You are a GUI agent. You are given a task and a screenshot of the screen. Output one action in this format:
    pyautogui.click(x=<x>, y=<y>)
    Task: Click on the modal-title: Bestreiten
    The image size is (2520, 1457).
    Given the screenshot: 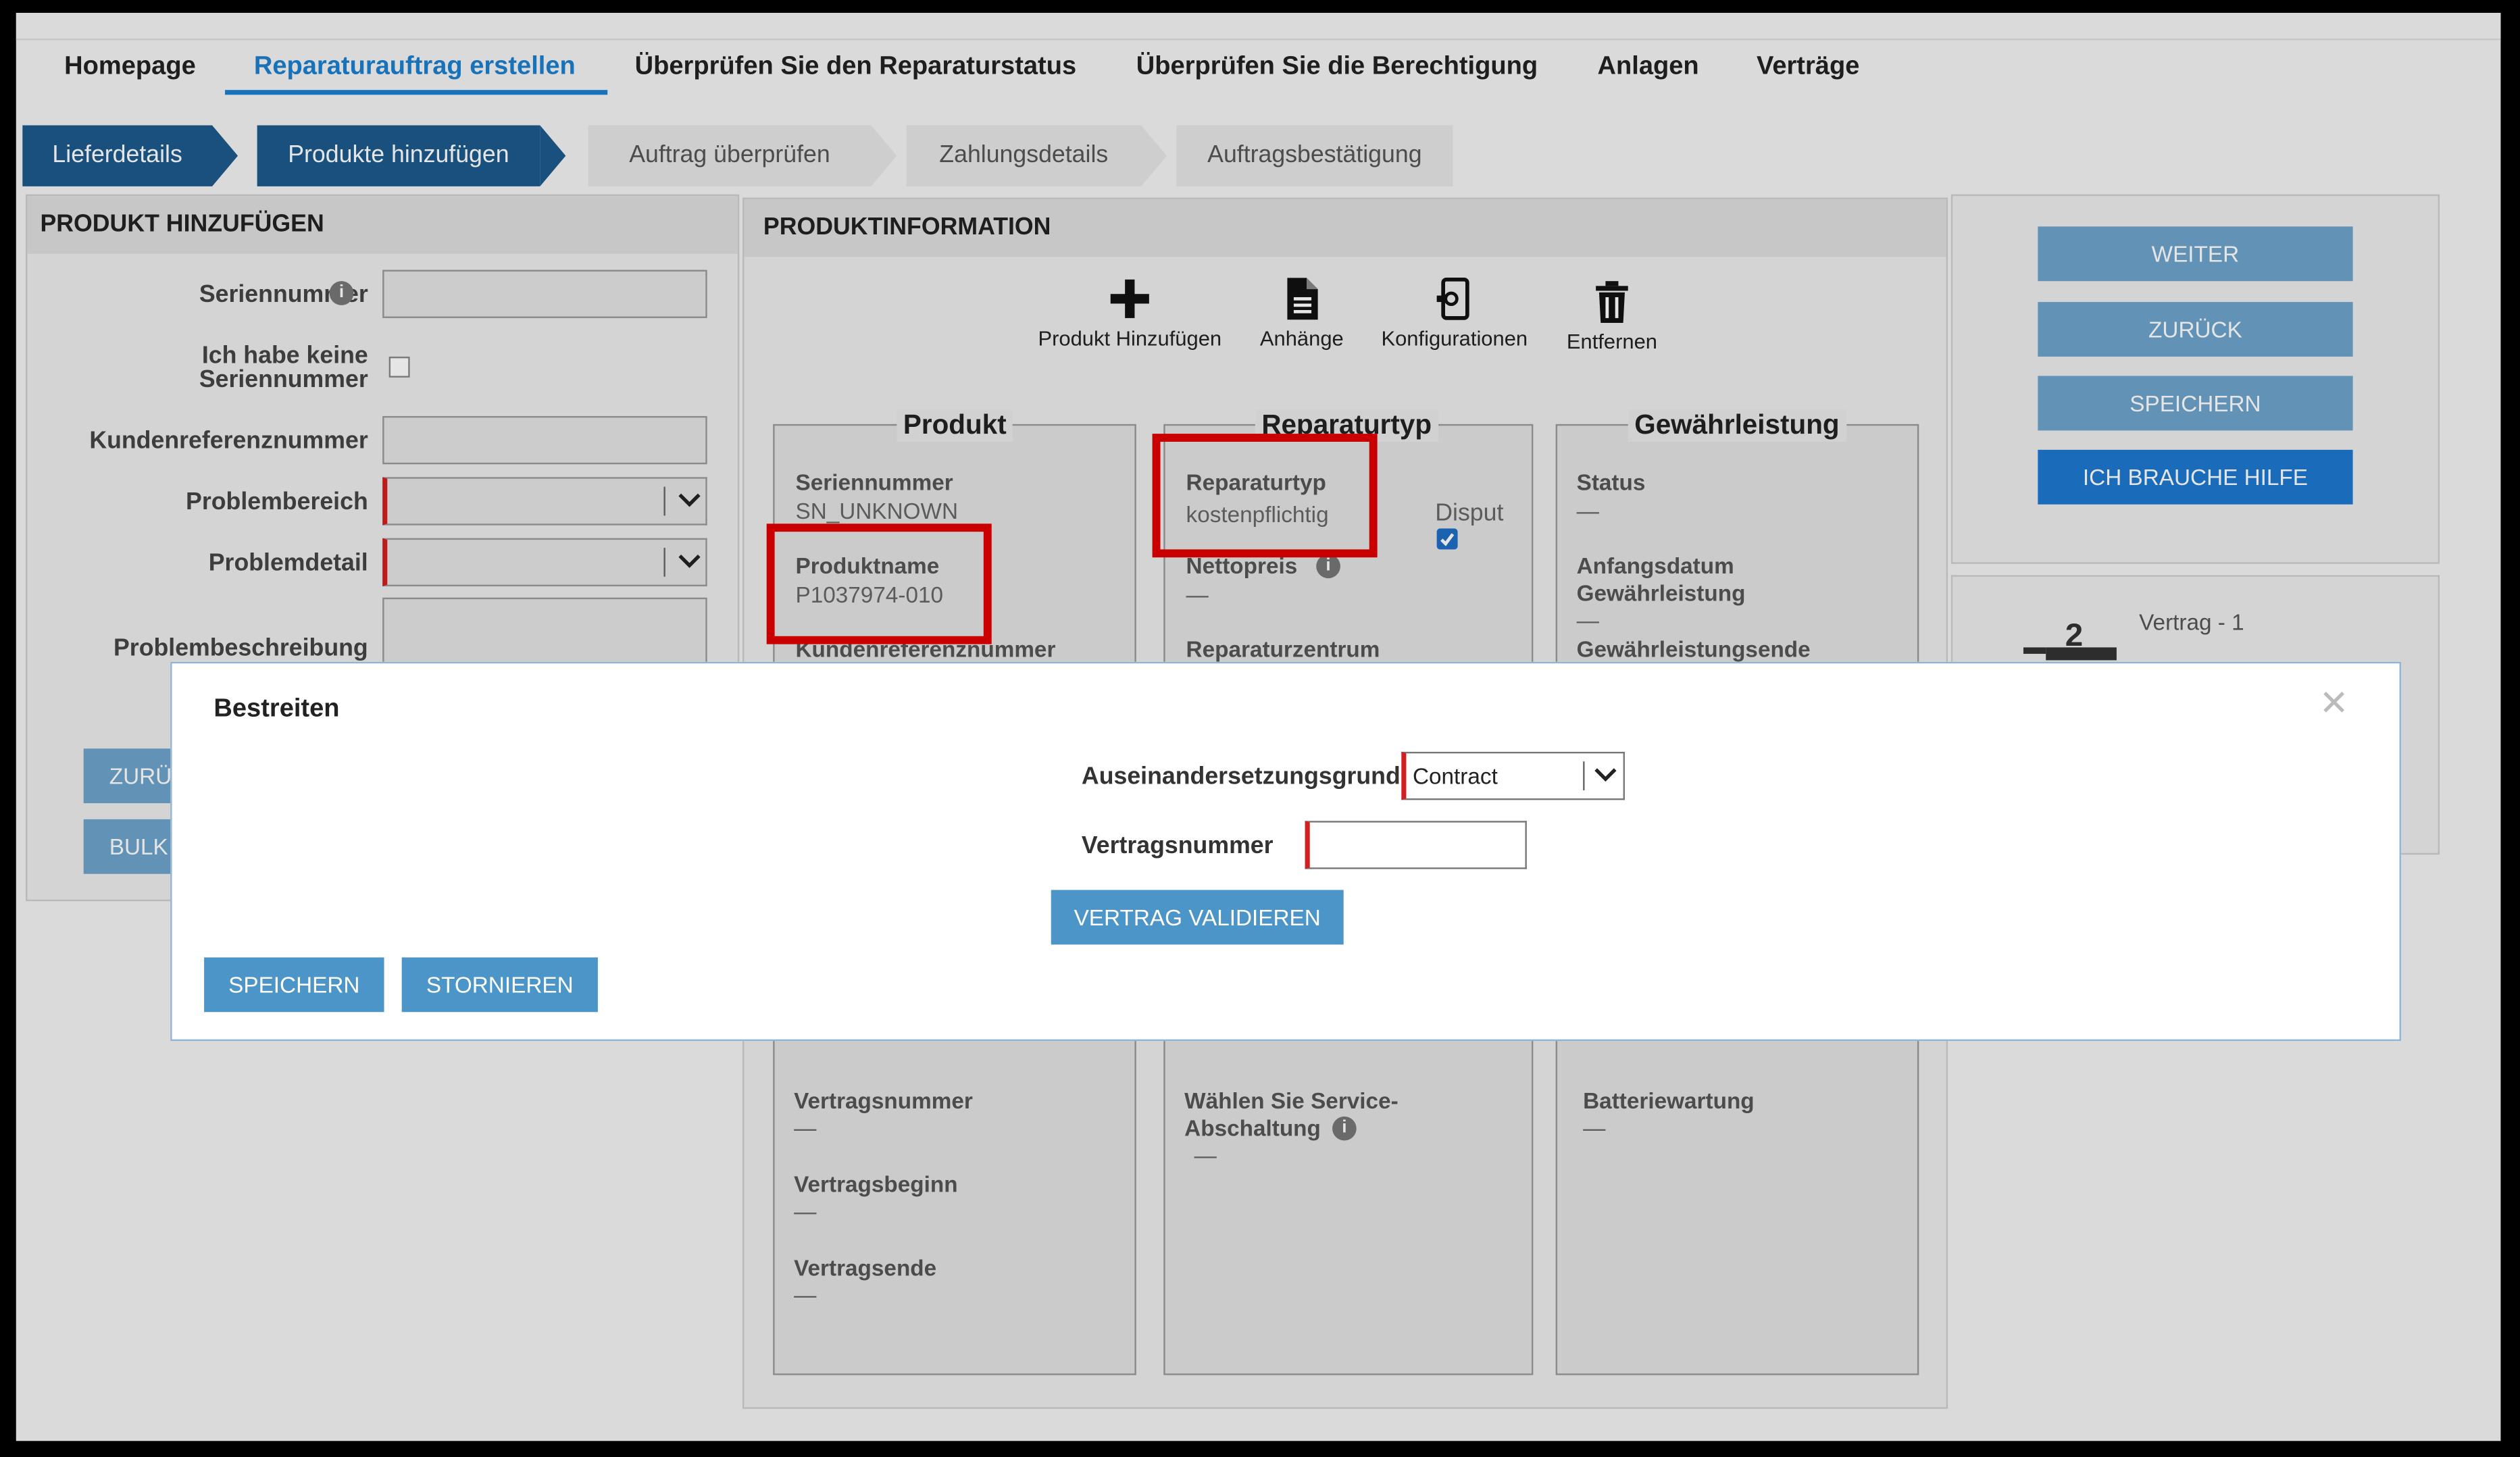 What is the action you would take?
    pyautogui.click(x=276, y=709)
    